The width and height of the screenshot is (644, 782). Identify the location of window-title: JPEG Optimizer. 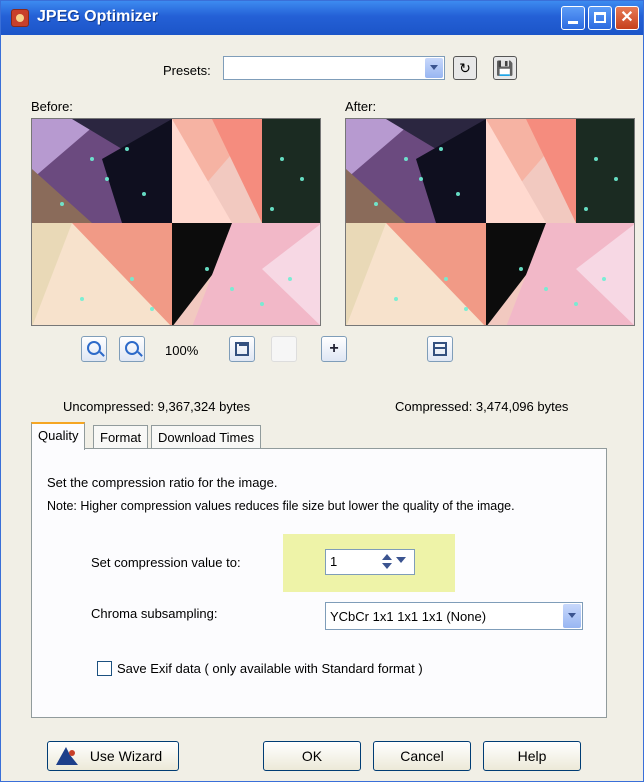
(97, 16).